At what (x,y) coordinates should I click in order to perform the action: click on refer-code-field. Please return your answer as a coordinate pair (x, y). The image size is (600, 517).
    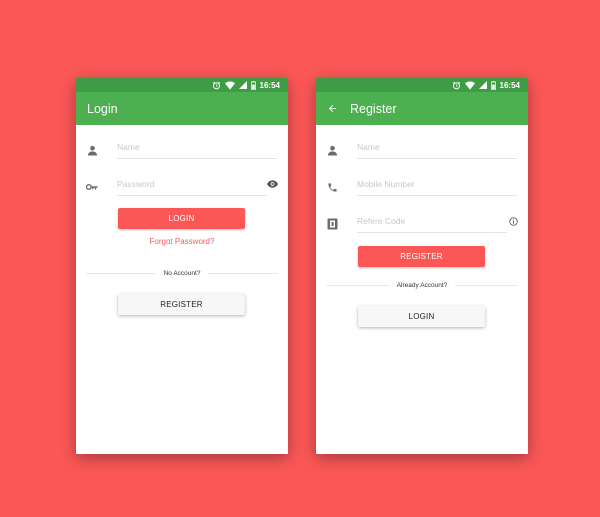
    Looking at the image, I should click on (422, 224).